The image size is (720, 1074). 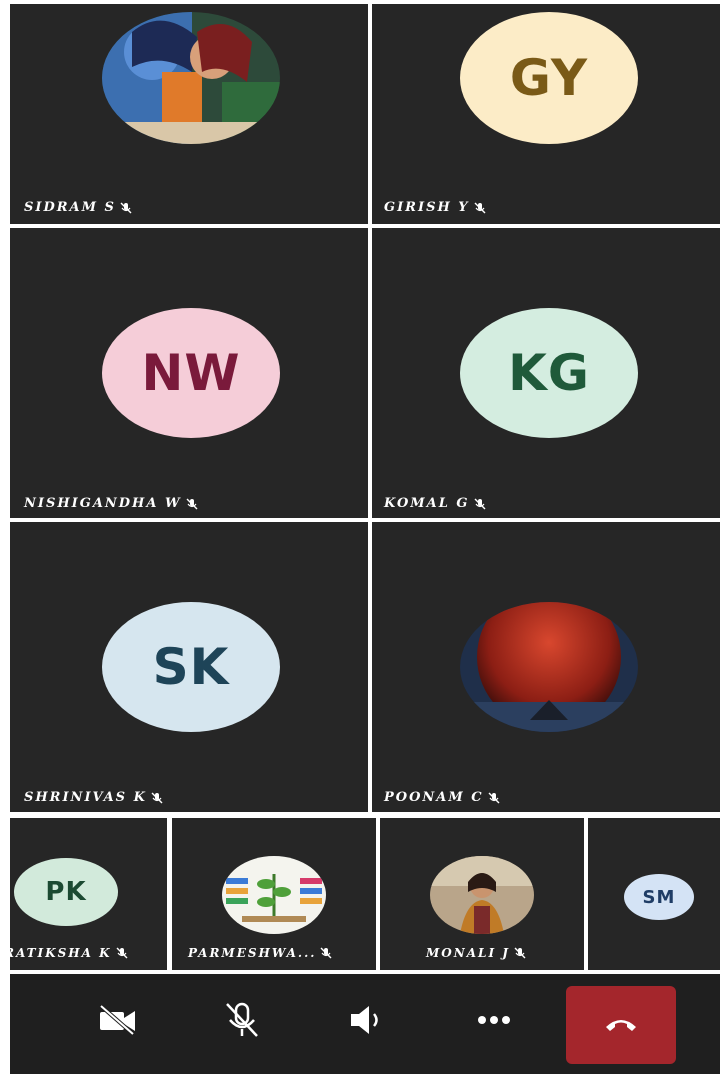 I want to click on plant-diagram-image, so click(x=274, y=895).